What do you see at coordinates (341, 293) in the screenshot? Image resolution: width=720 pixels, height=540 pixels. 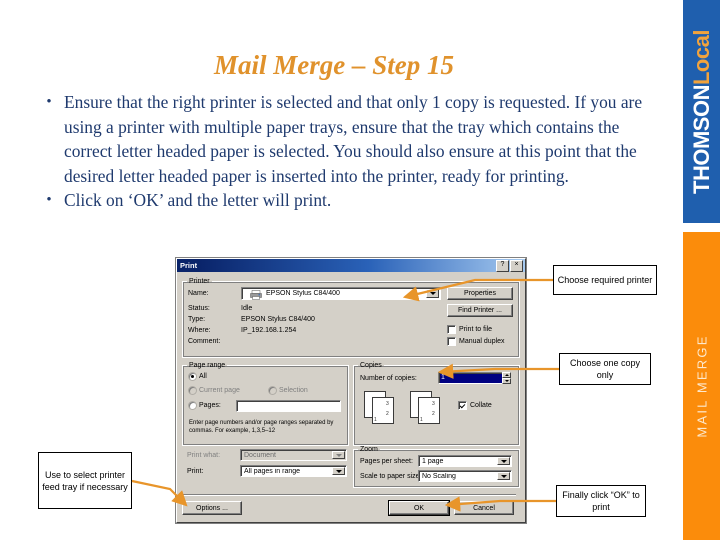 I see `printer-name-combo: EPSON Stylus C84/400` at bounding box center [341, 293].